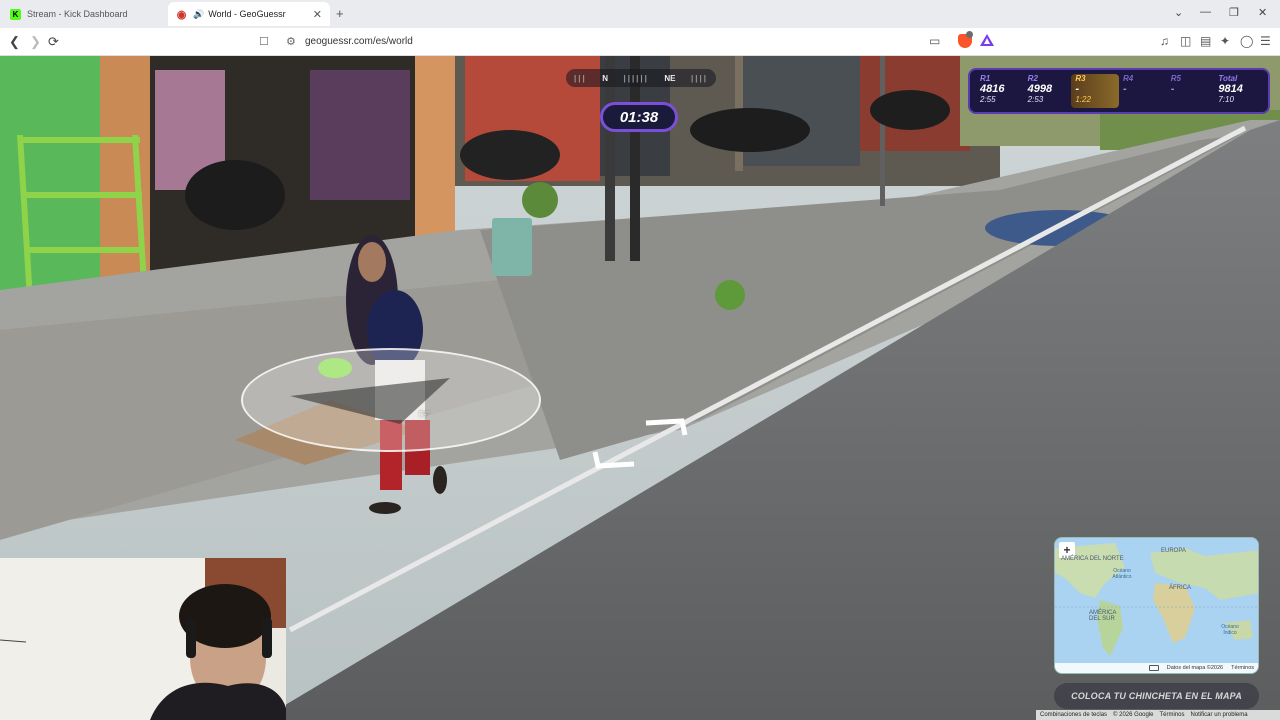 This screenshot has height=720, width=1280. Describe the element at coordinates (1032, 78) in the screenshot. I see `round-label: R2` at that location.